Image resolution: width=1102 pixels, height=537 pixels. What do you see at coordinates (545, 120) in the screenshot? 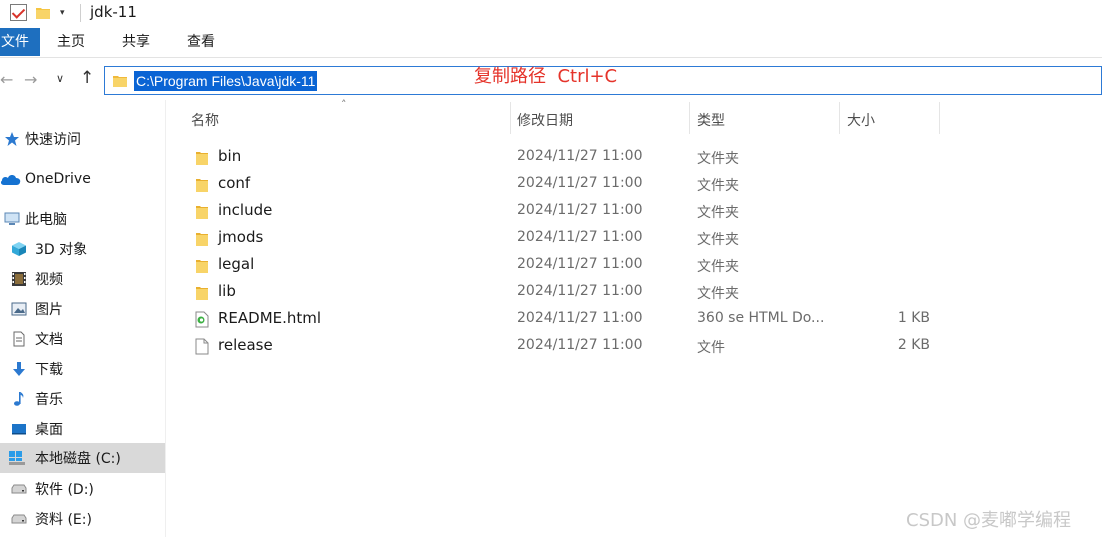
I see `column-header-modified: 修改日期` at bounding box center [545, 120].